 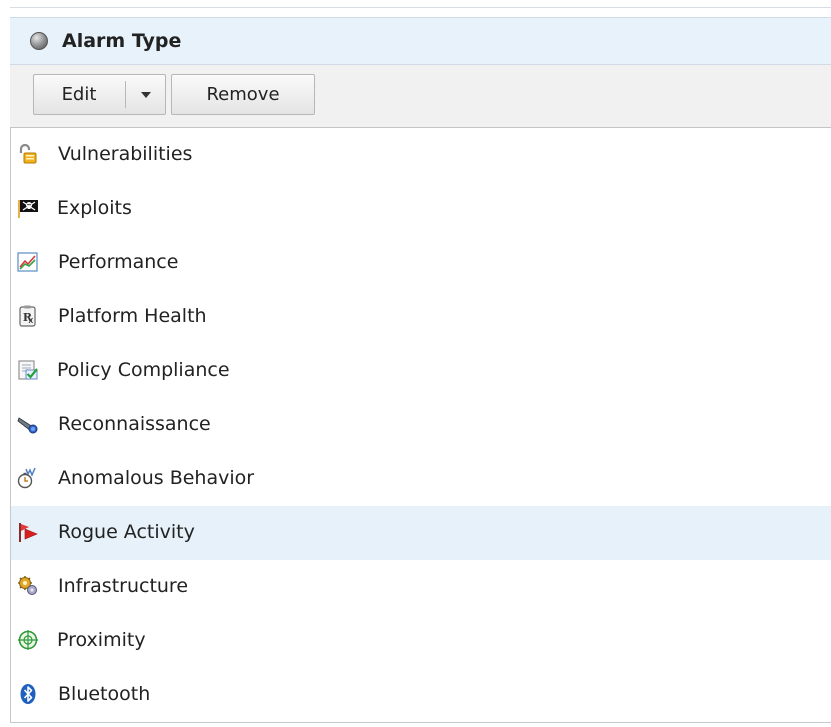 What do you see at coordinates (421, 317) in the screenshot?
I see `list-item-platform-health: R Platform Health` at bounding box center [421, 317].